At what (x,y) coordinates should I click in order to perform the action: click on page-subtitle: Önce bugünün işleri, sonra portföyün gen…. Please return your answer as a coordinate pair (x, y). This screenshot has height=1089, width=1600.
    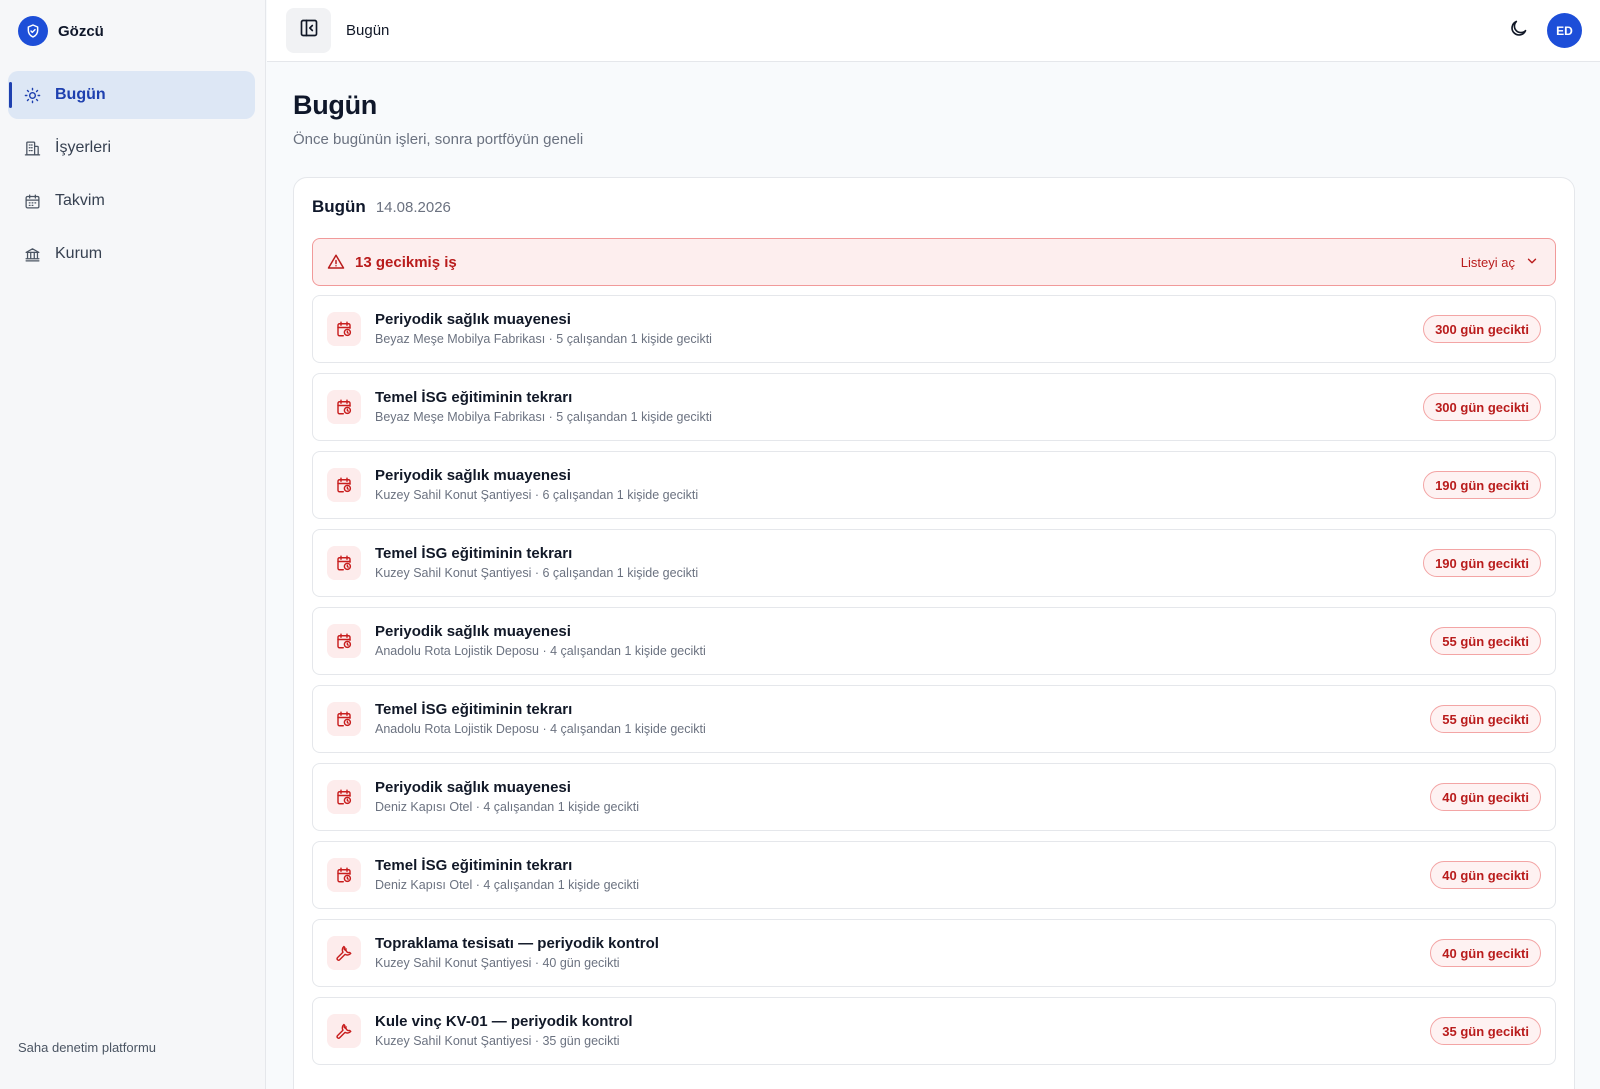
    Looking at the image, I should click on (438, 139).